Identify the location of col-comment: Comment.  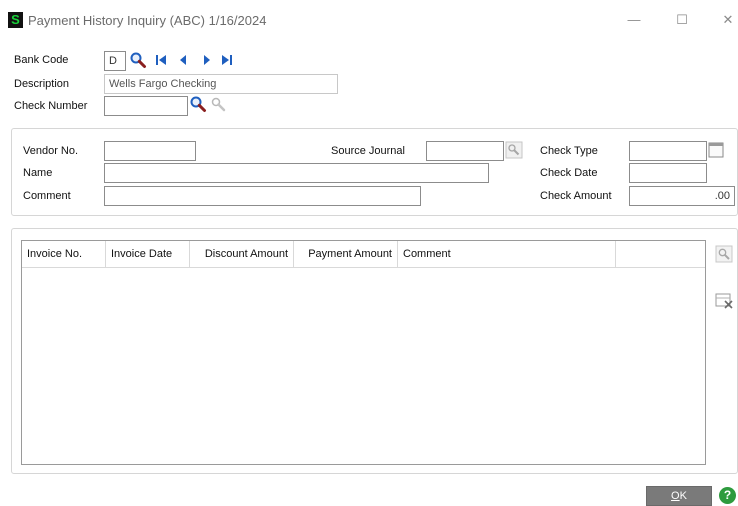
(507, 254).